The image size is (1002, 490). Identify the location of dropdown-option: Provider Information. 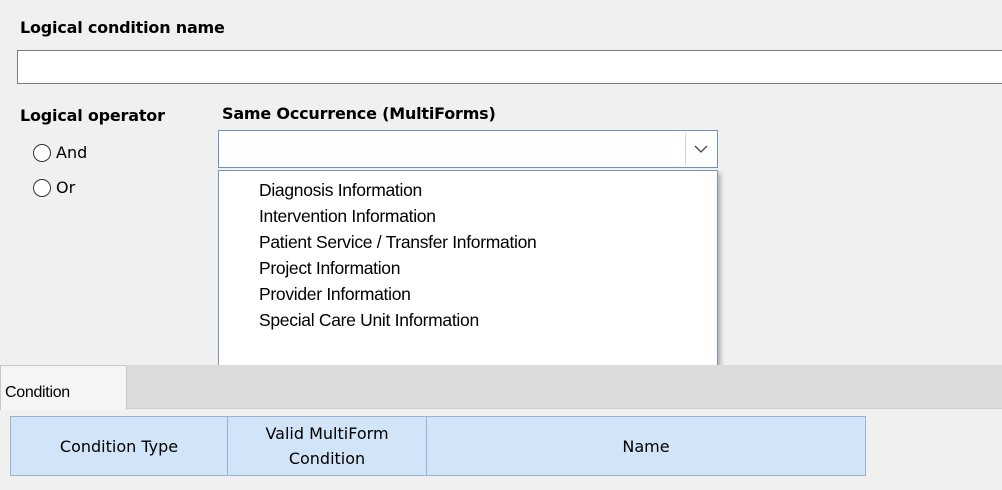
(468, 294).